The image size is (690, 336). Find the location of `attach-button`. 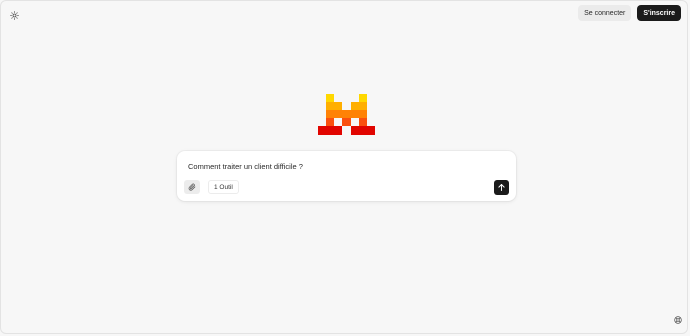

attach-button is located at coordinates (192, 187).